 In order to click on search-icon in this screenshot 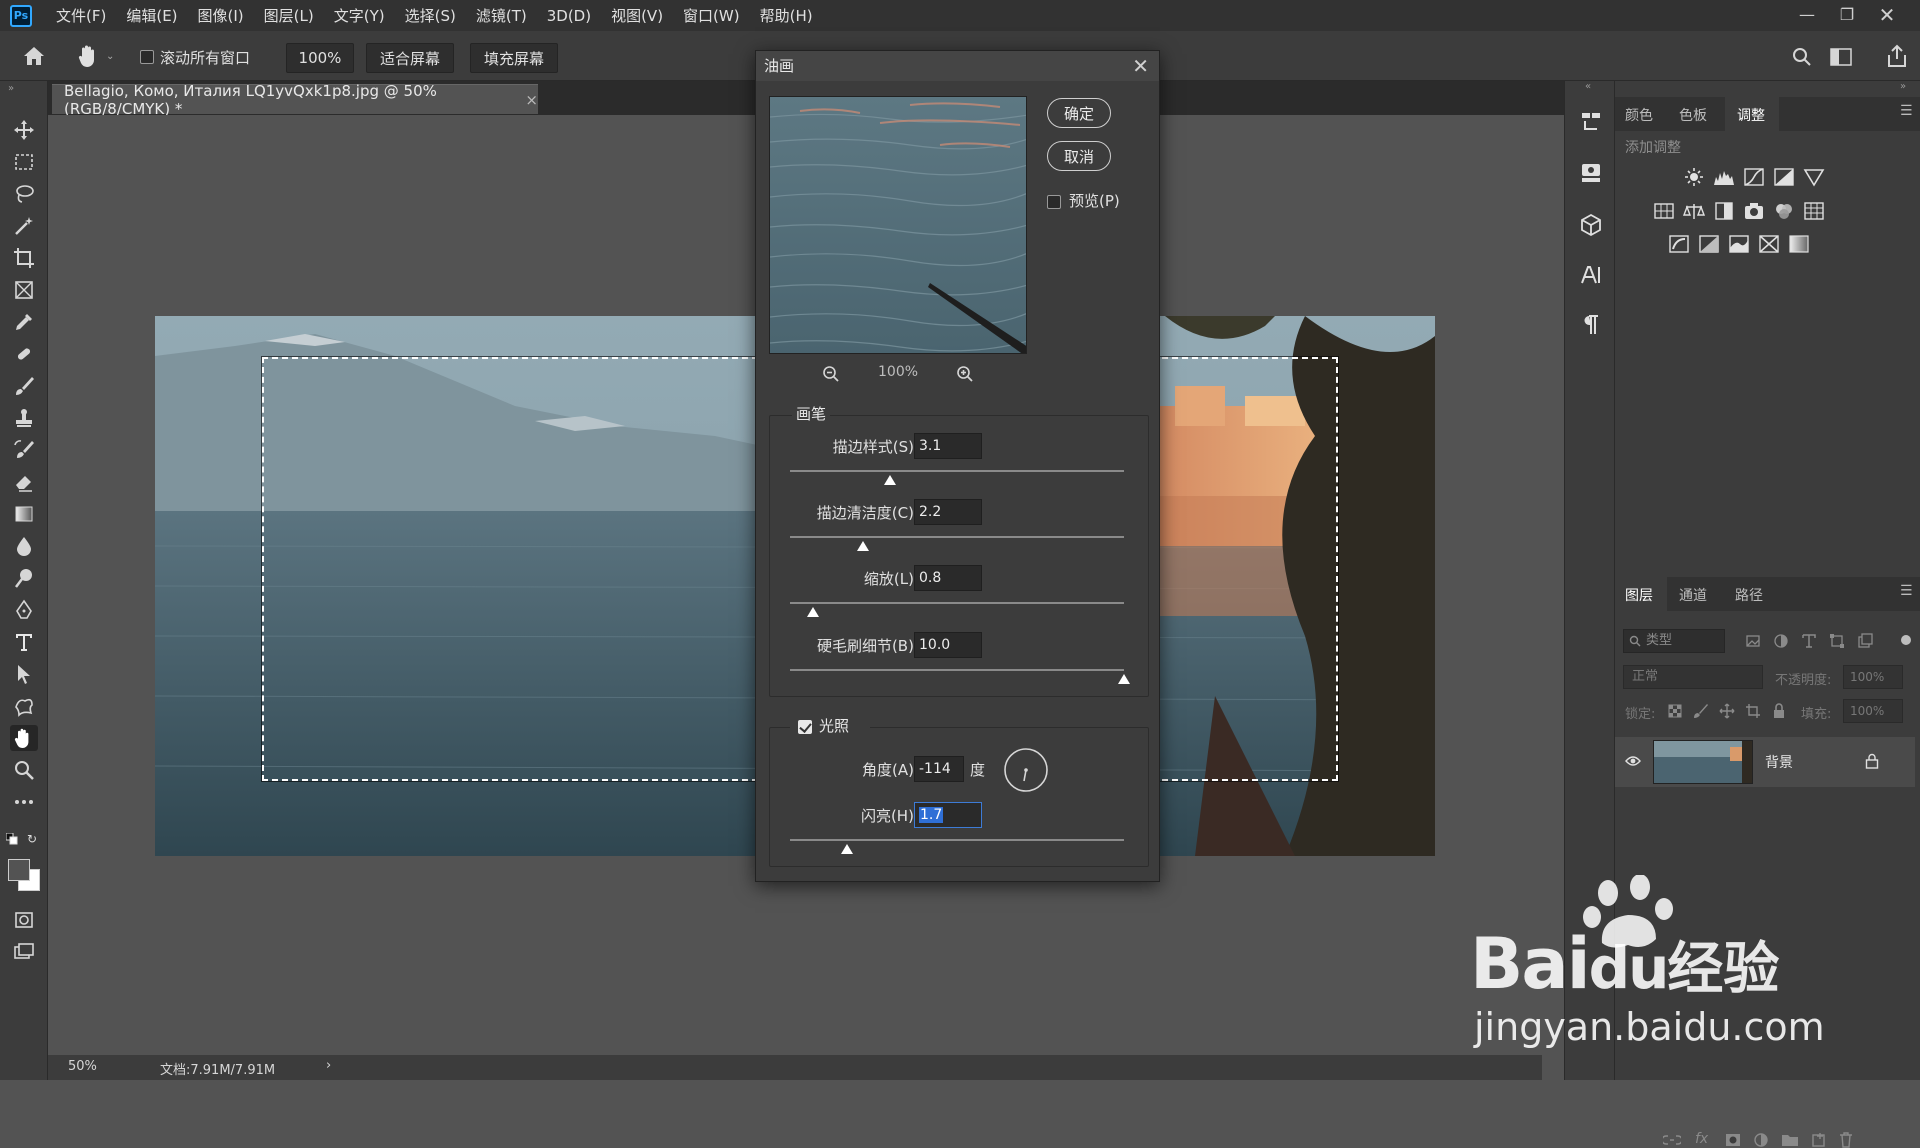, I will do `click(1802, 57)`.